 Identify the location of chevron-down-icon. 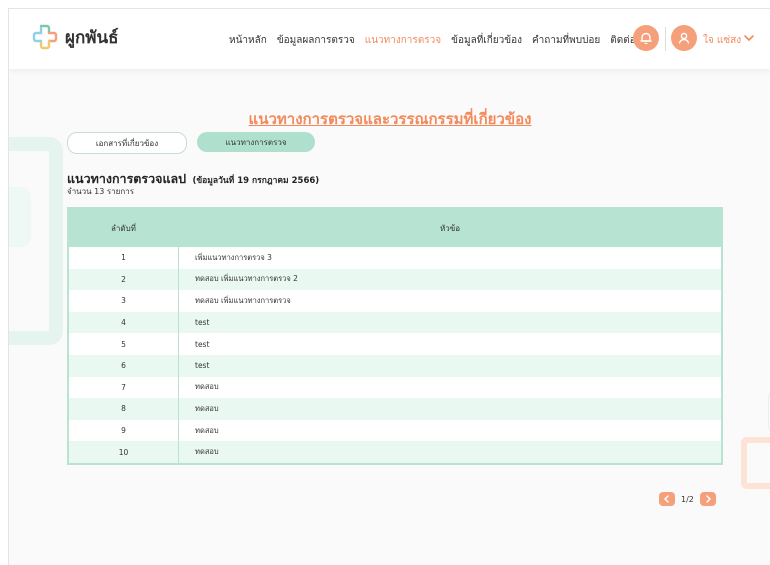
(749, 38).